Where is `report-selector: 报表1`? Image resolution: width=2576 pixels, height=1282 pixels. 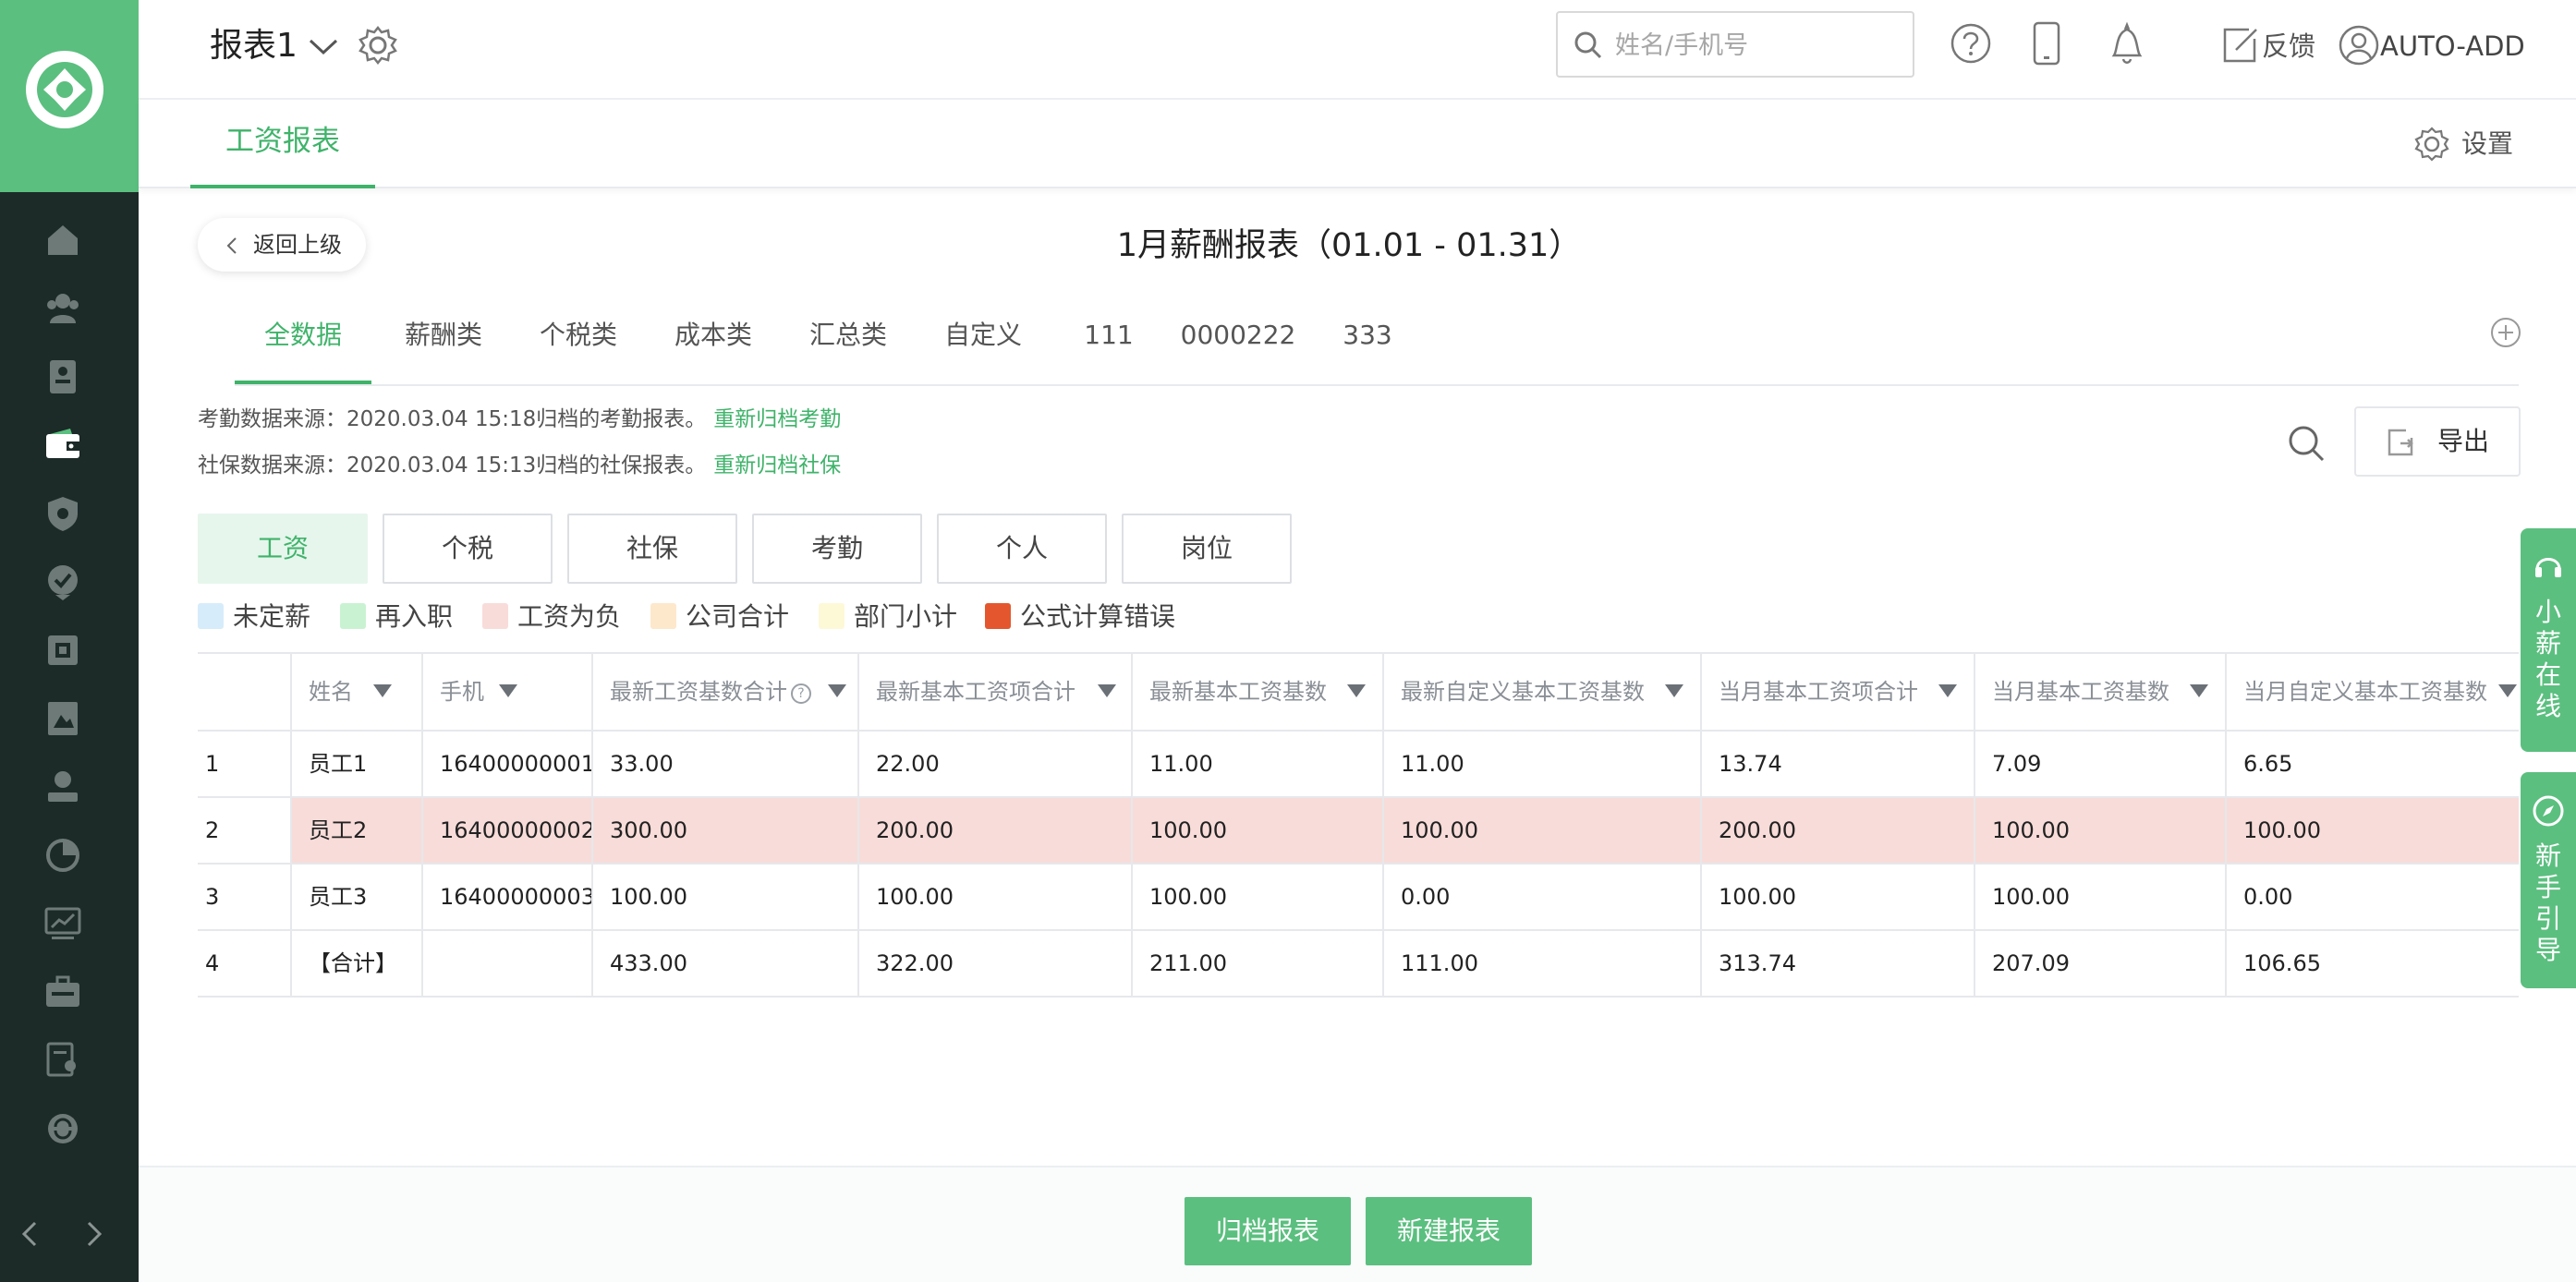
report-selector: 报表1 is located at coordinates (254, 46).